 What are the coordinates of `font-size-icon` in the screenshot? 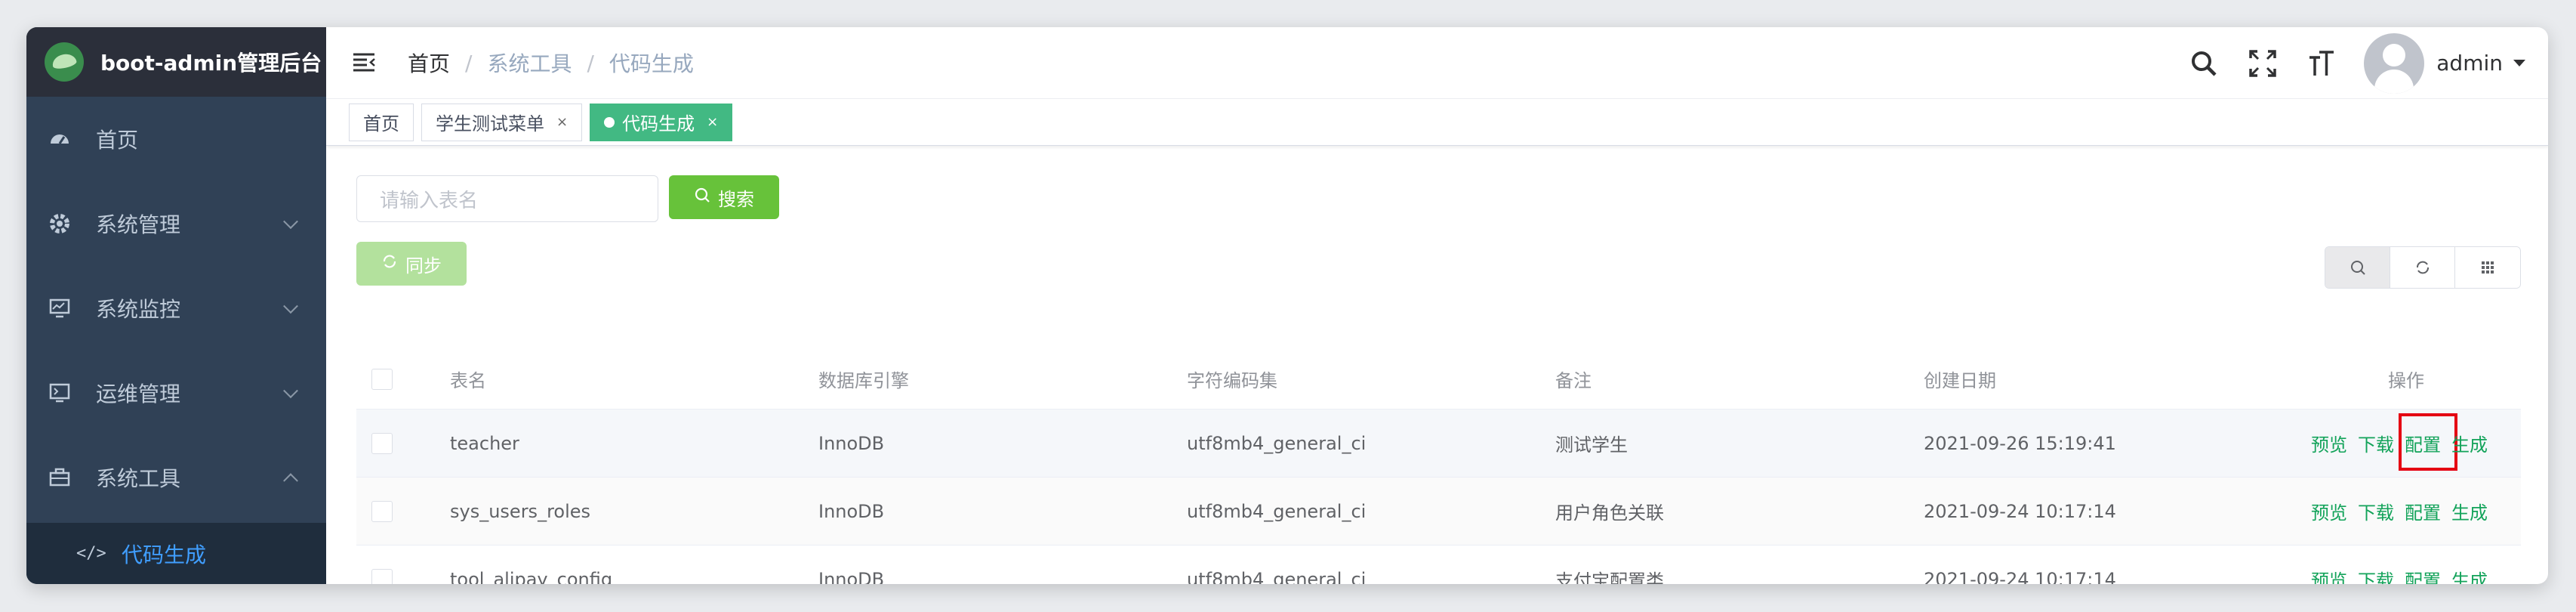 It's located at (2321, 63).